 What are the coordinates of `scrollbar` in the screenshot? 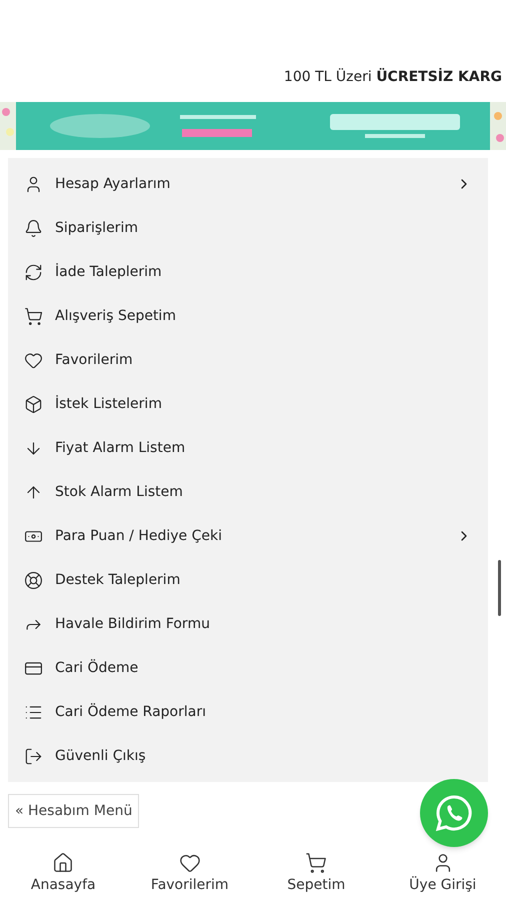 It's located at (499, 588).